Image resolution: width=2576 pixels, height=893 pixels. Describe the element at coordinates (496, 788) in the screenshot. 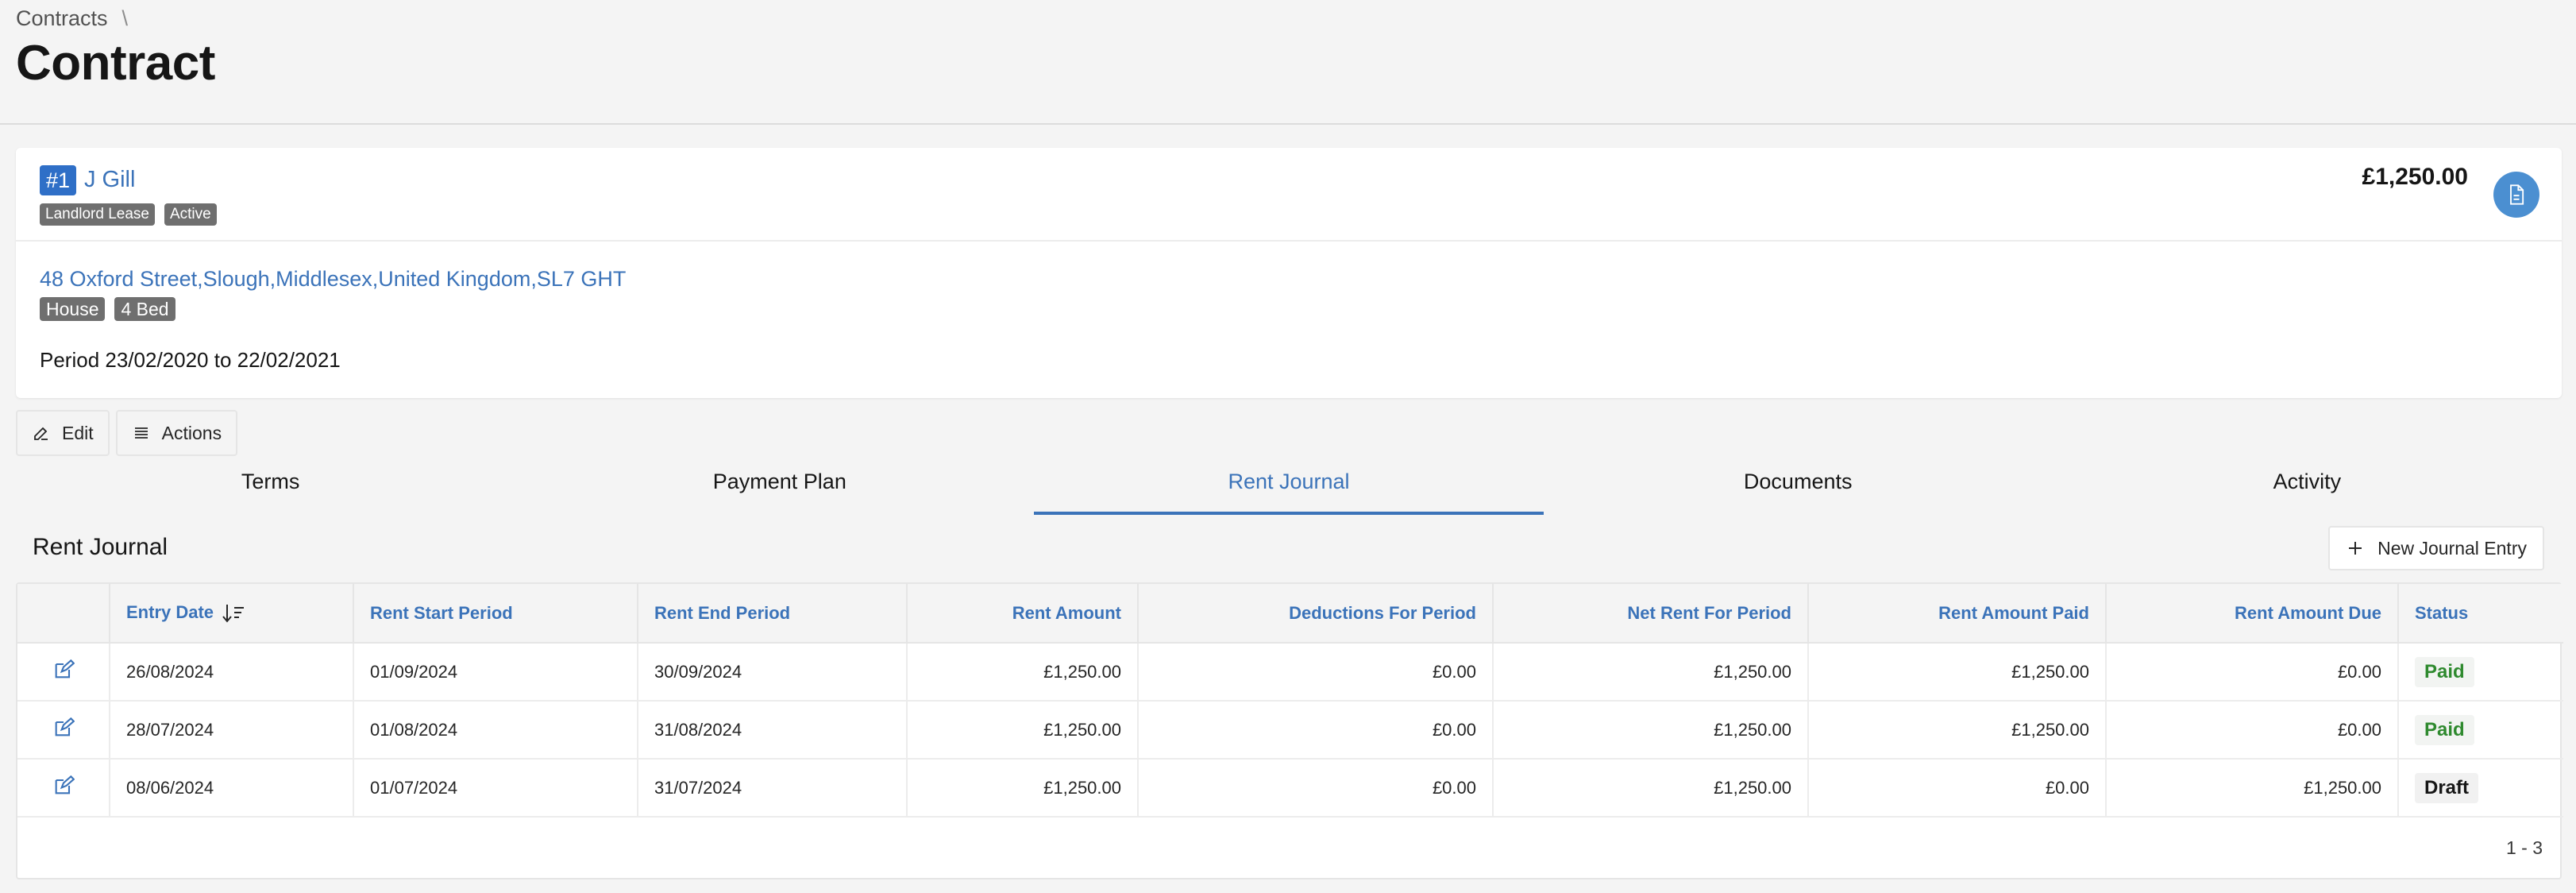

I see `rent-start-cell: 01/07/2024` at that location.